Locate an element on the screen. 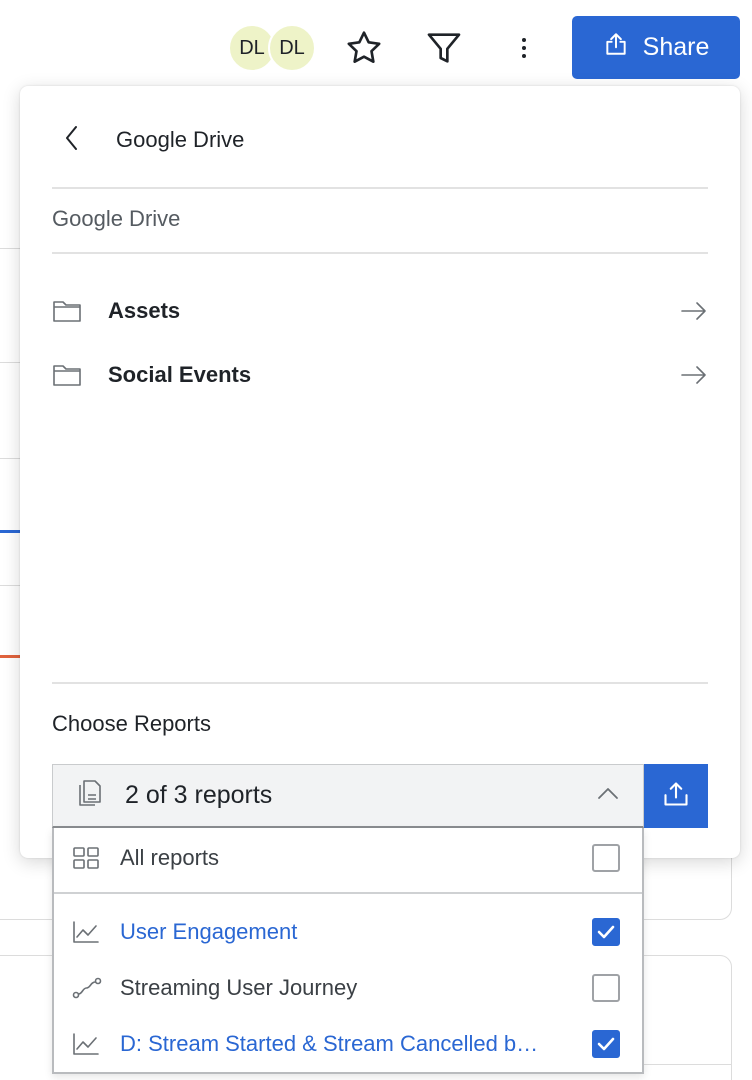 This screenshot has height=1080, width=752. journey-icon is located at coordinates (87, 988).